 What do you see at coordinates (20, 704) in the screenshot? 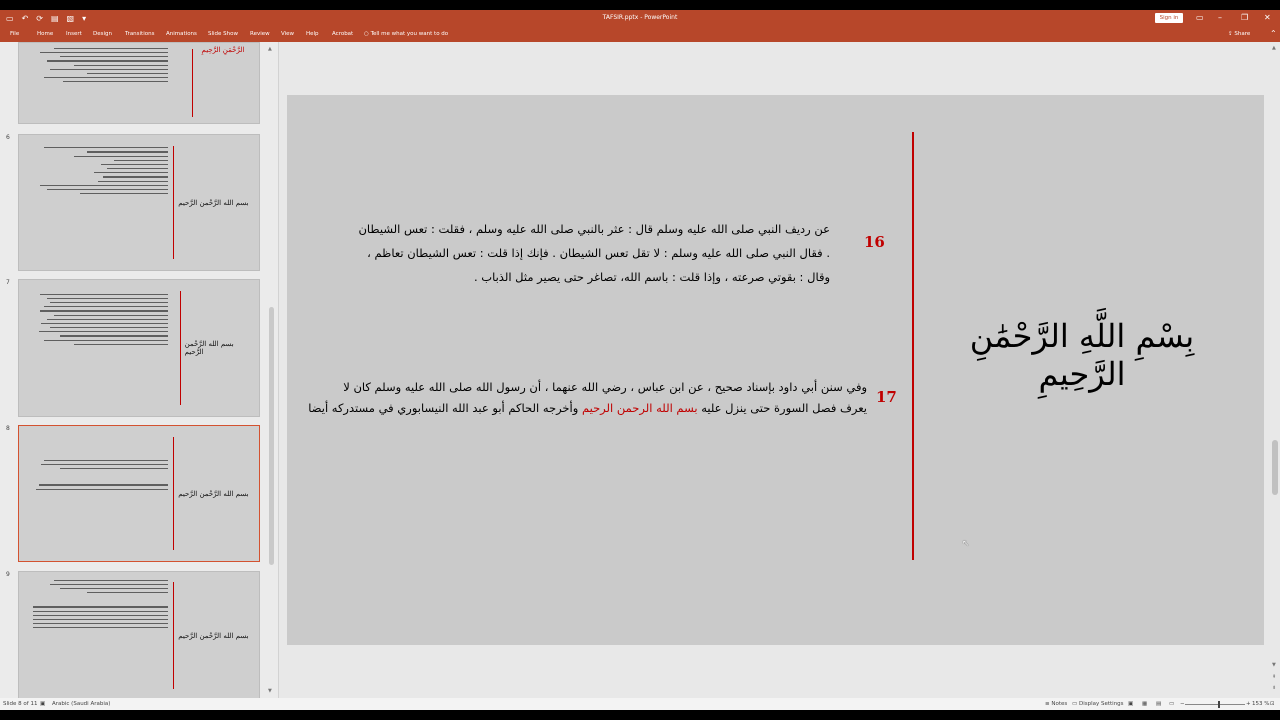
I see `slide-counter: Slide 8 of 11` at bounding box center [20, 704].